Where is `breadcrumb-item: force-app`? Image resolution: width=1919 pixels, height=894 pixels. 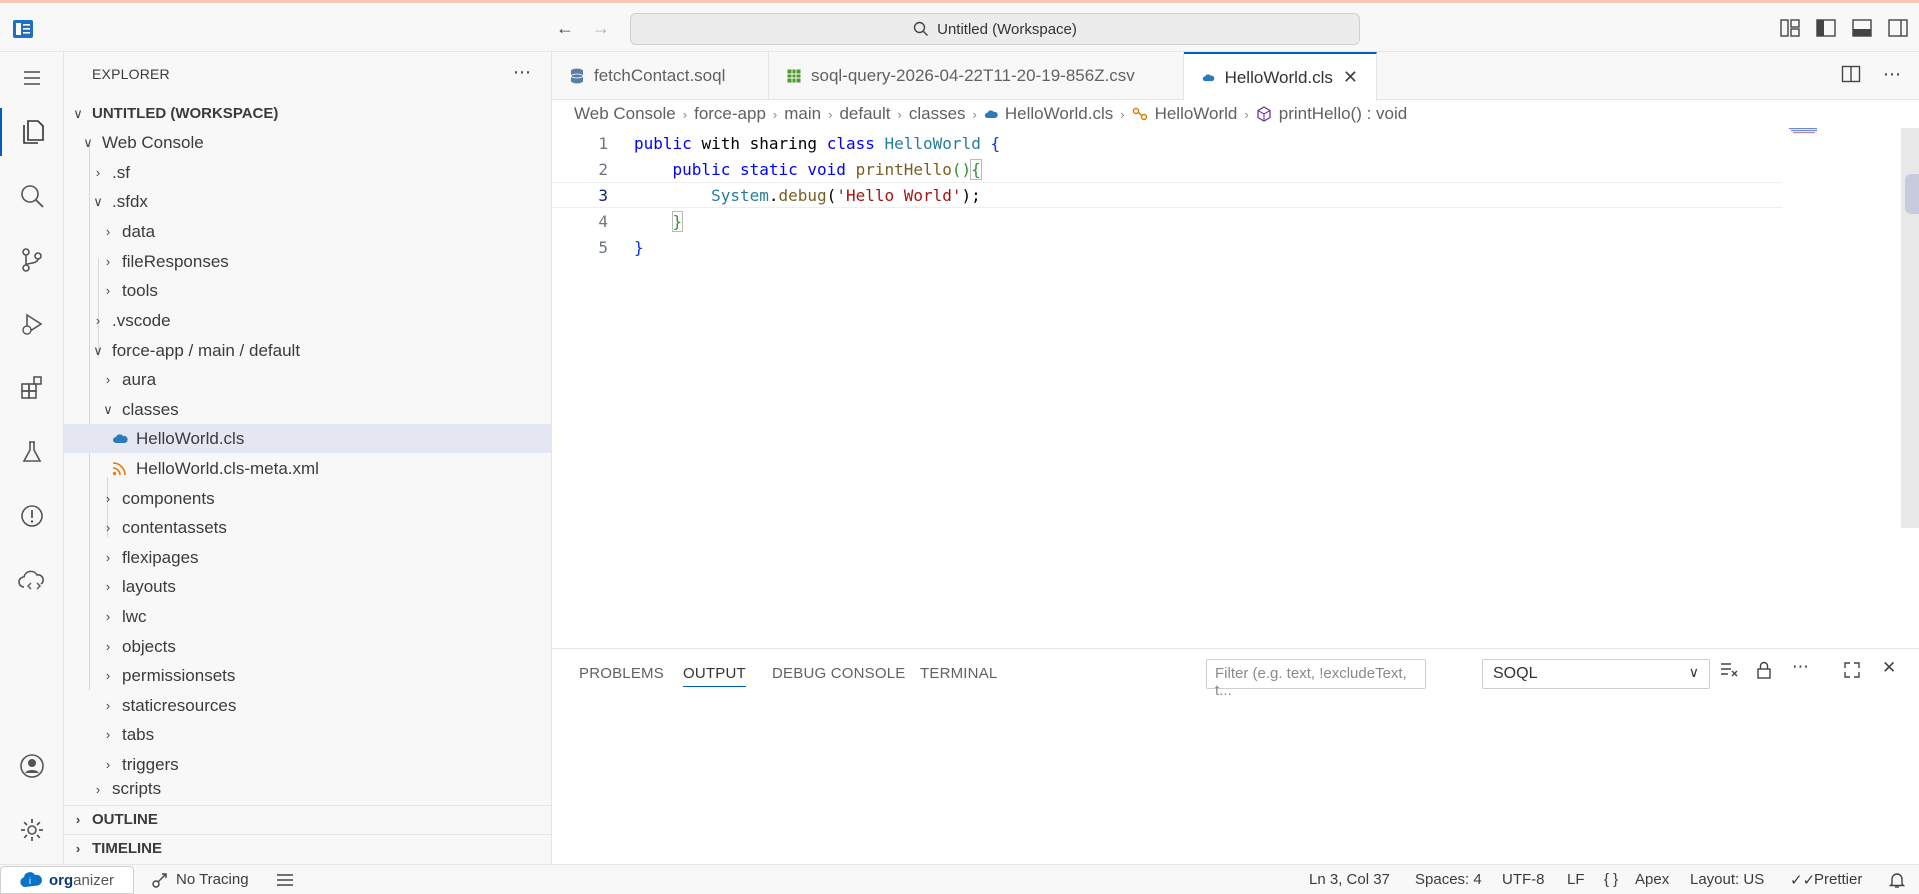 breadcrumb-item: force-app is located at coordinates (730, 114).